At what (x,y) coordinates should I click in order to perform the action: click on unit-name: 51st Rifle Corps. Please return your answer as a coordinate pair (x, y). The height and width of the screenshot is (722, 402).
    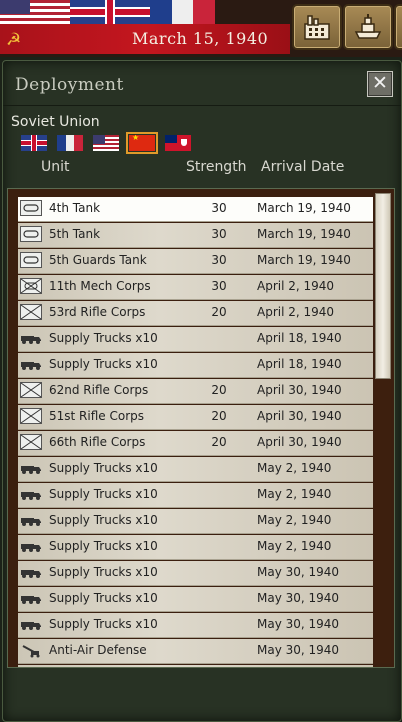
    Looking at the image, I should click on (96, 416).